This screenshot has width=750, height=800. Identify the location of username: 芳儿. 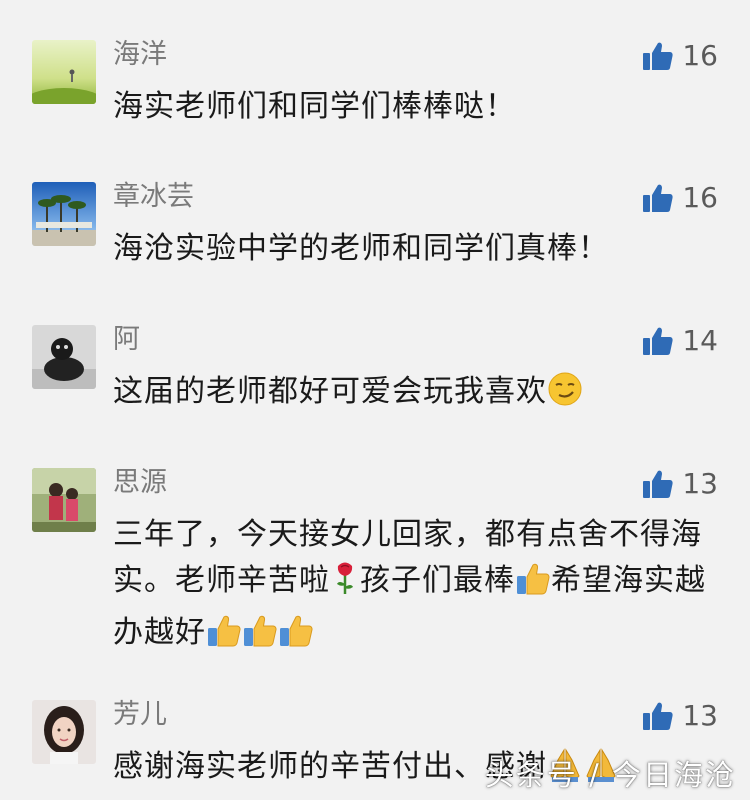
(140, 715).